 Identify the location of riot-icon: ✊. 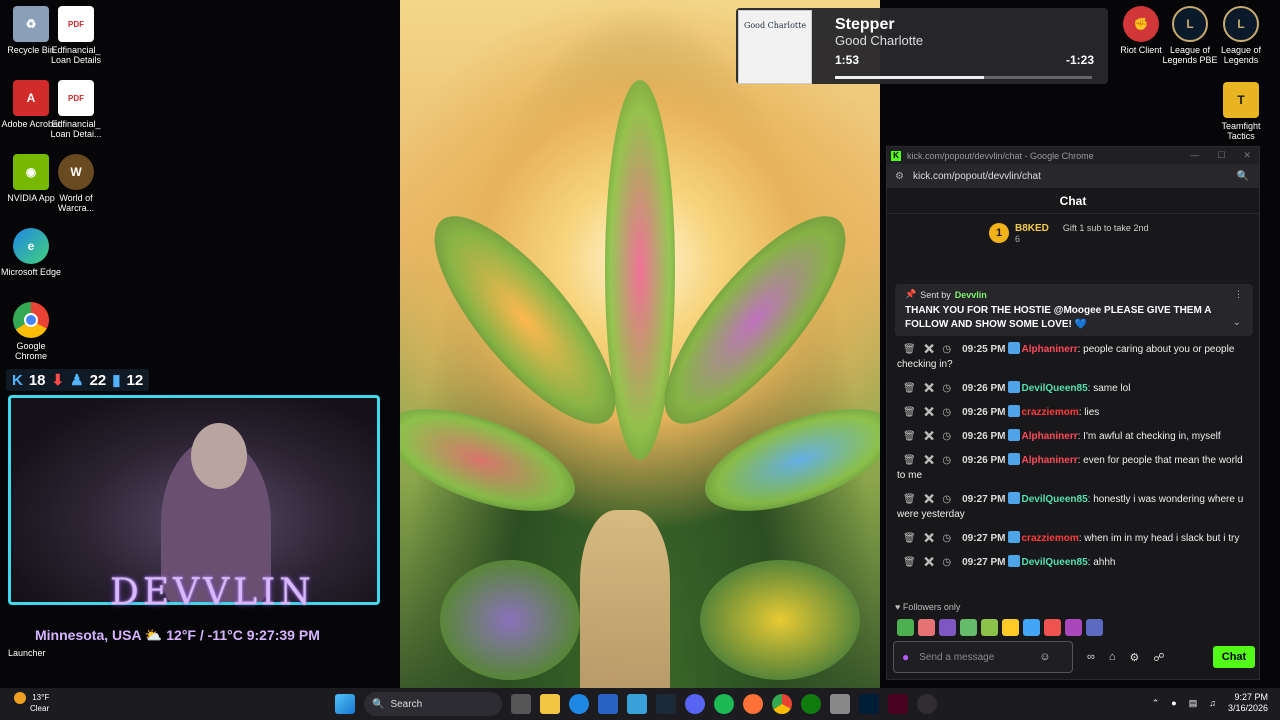
(1141, 24).